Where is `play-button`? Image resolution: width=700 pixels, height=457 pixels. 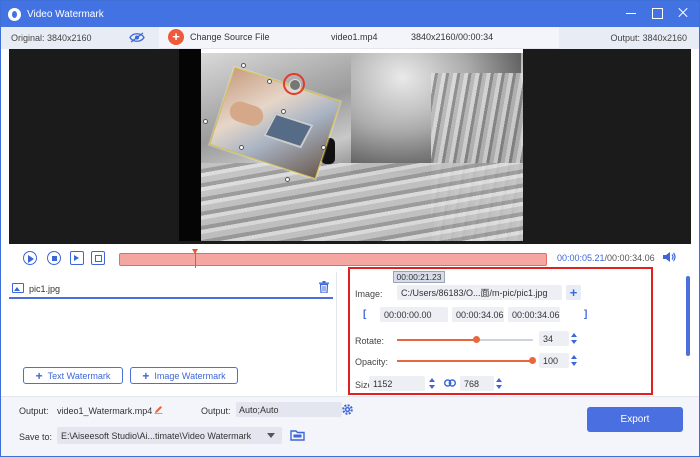
play-button is located at coordinates (30, 258).